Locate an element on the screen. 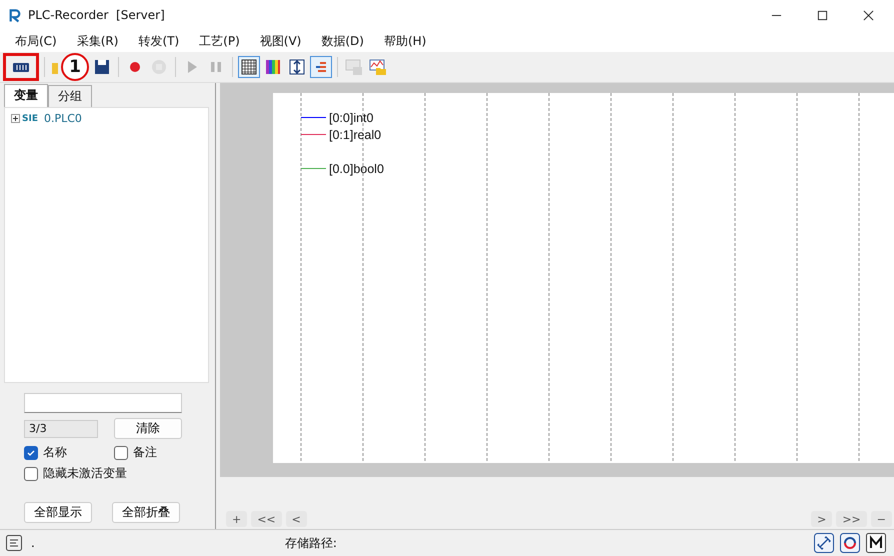  legend-label: [0:0]int0 is located at coordinates (351, 117).